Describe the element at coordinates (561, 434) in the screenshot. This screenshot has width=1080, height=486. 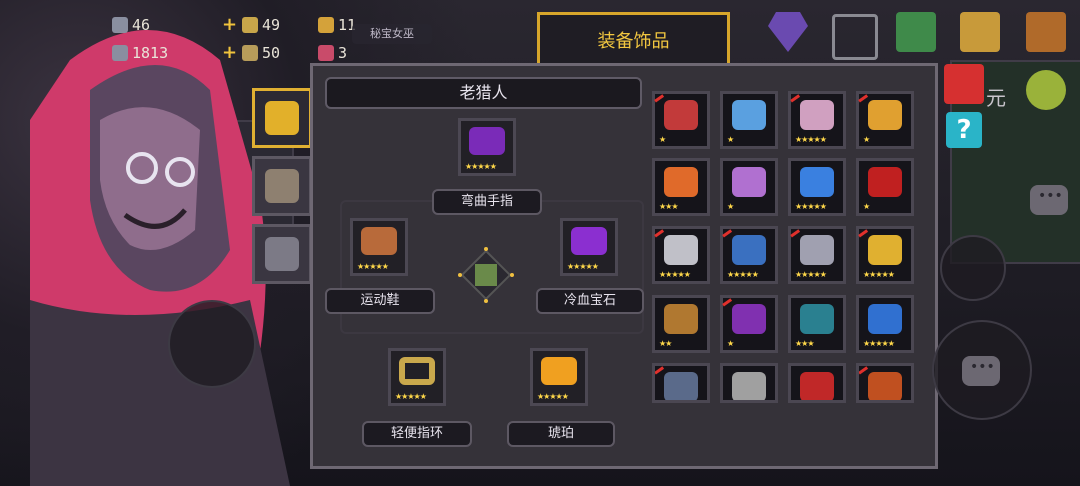
I see `equip-label-bottom-right: 琥珀` at that location.